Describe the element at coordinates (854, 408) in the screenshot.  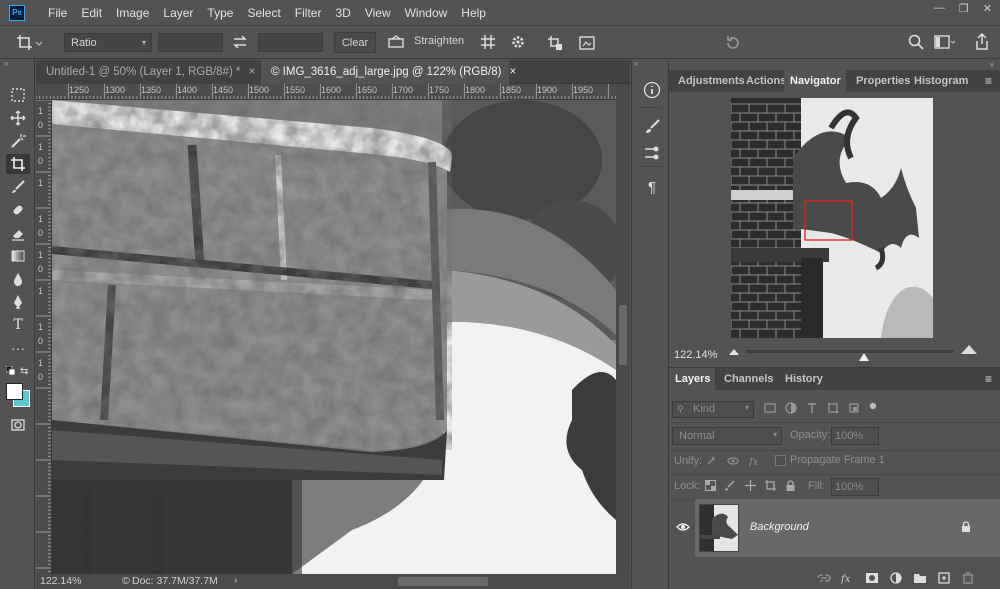
I see `smart-object-filter-icon` at that location.